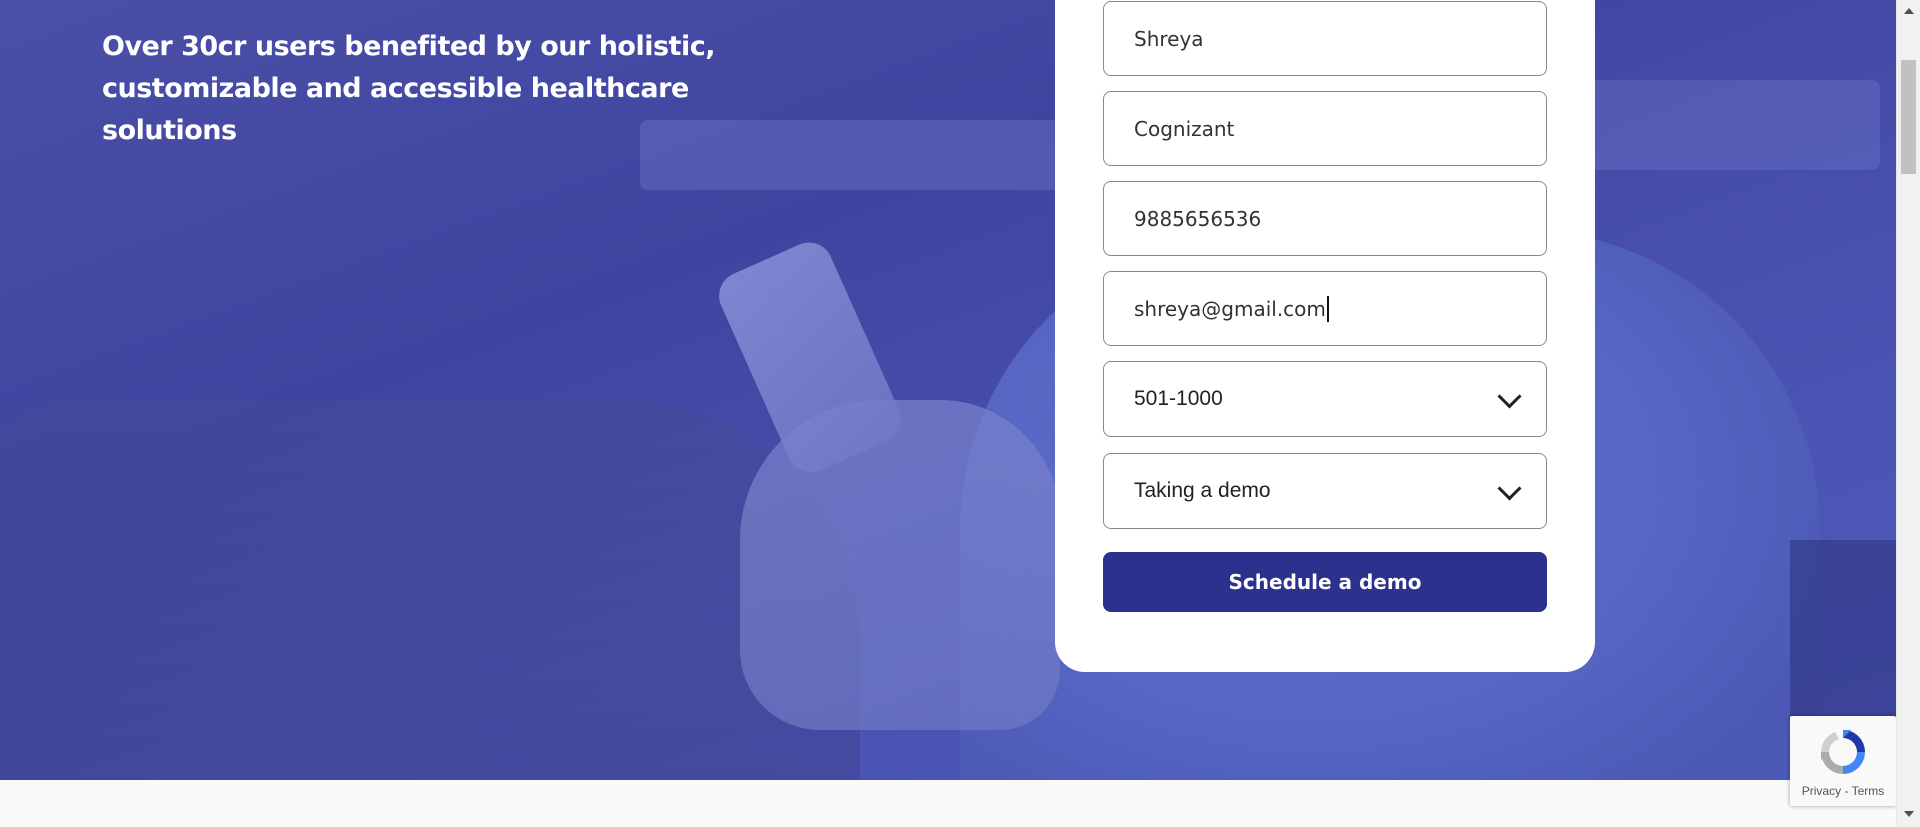 This screenshot has width=1920, height=827. What do you see at coordinates (1327, 308) in the screenshot?
I see `text-cursor` at bounding box center [1327, 308].